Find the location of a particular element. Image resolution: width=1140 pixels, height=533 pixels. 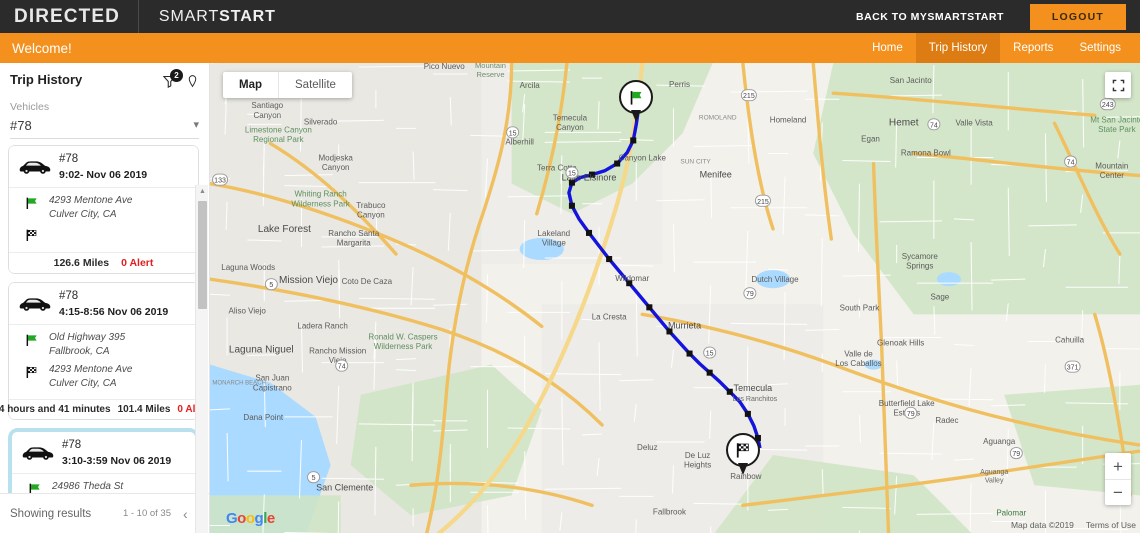

brand-smart-light: SMART is located at coordinates (189, 16).